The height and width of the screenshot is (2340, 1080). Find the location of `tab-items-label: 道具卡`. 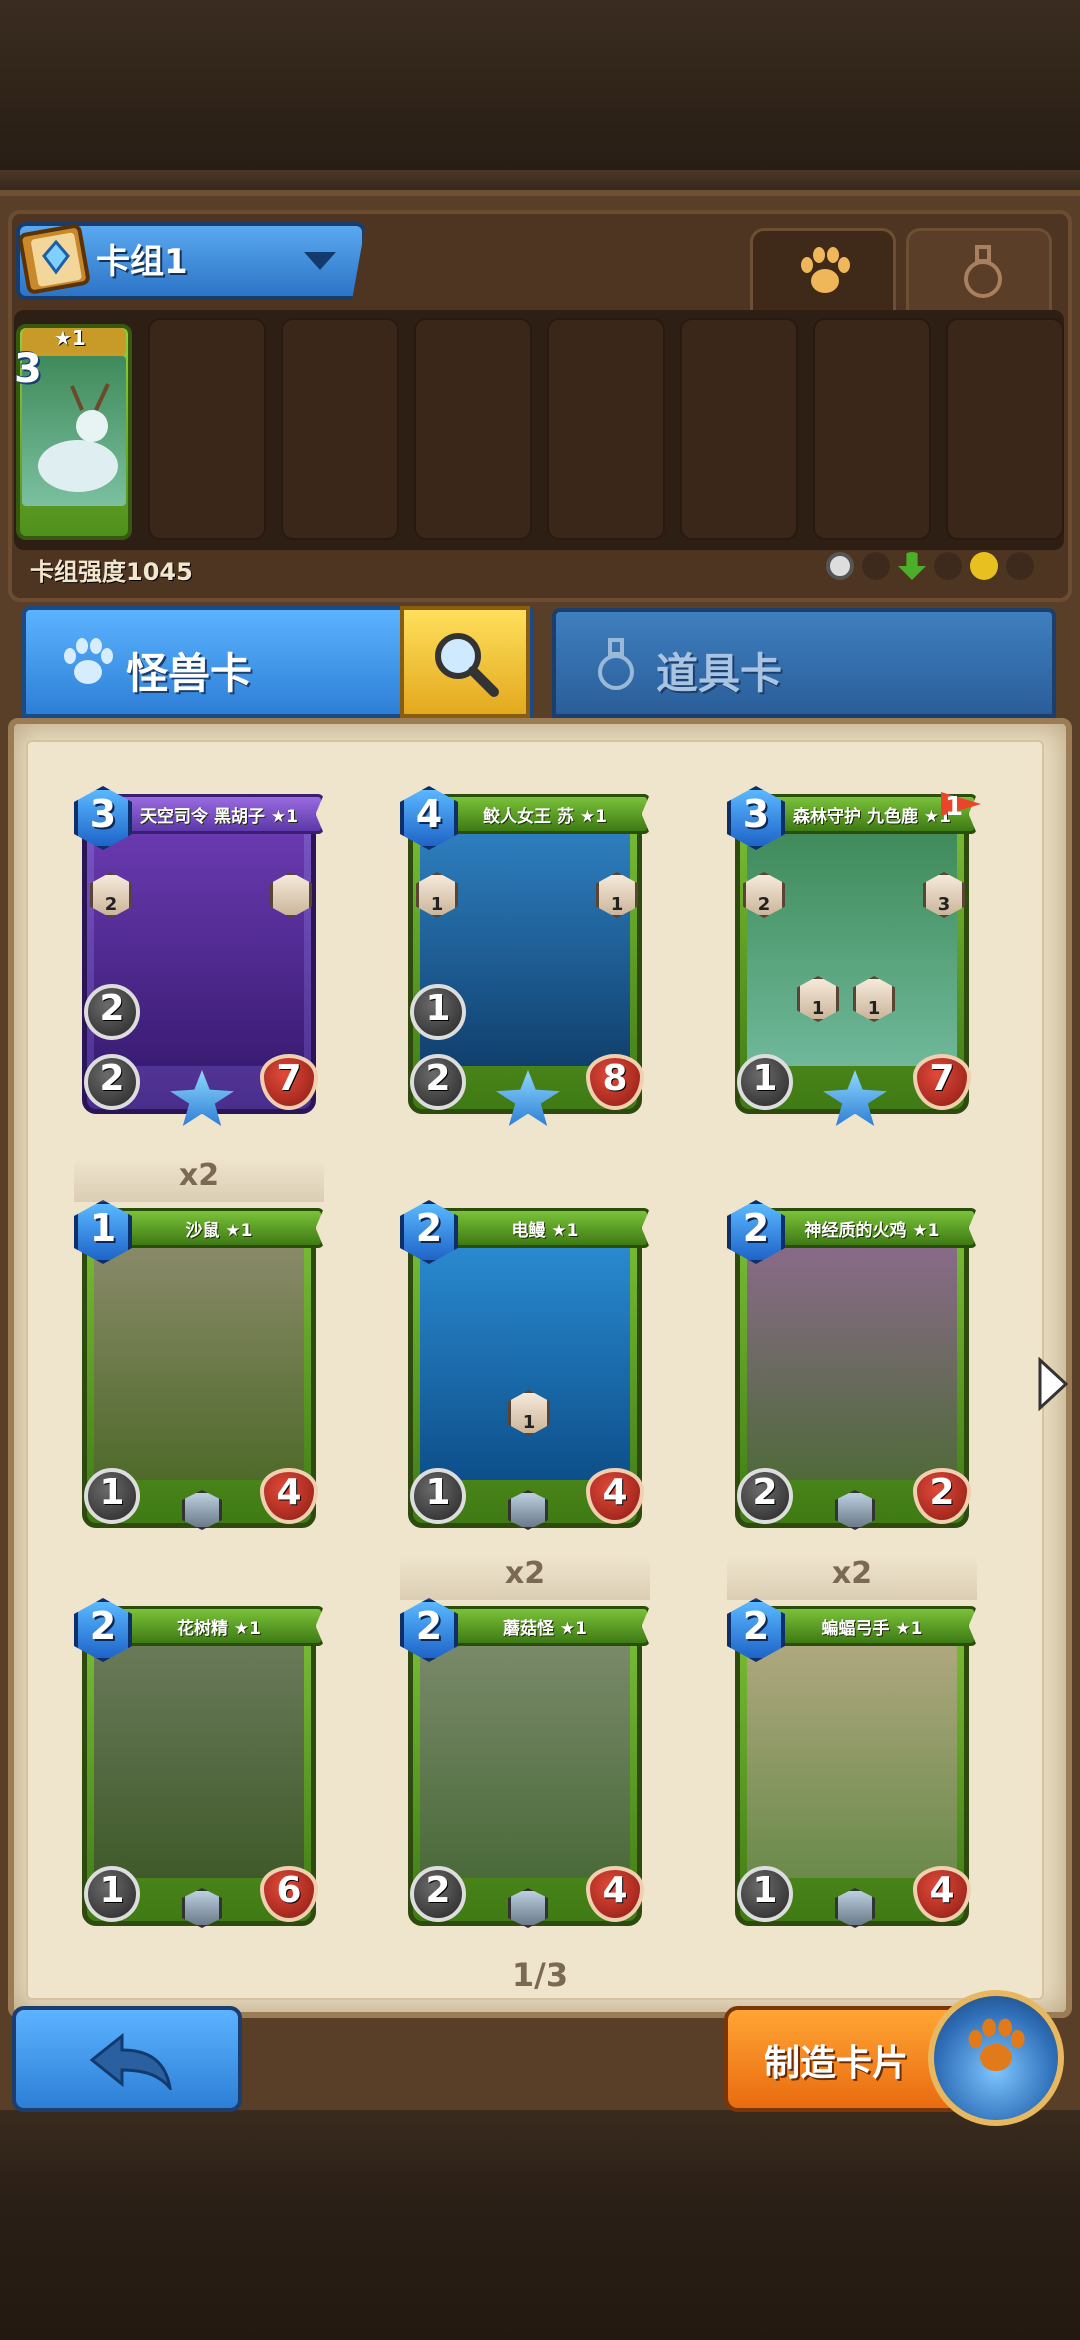

tab-items-label: 道具卡 is located at coordinates (719, 673).